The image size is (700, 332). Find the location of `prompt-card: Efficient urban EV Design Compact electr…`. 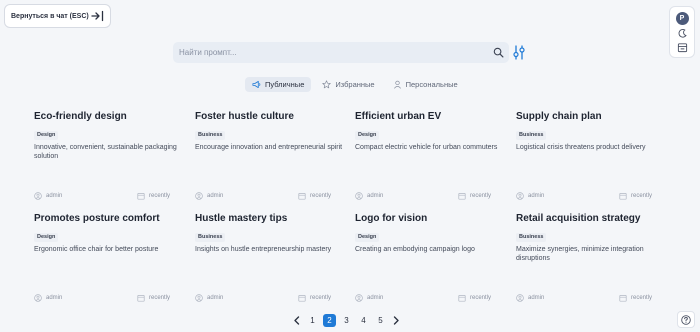

prompt-card: Efficient urban EV Design Compact electr… is located at coordinates (430, 156).